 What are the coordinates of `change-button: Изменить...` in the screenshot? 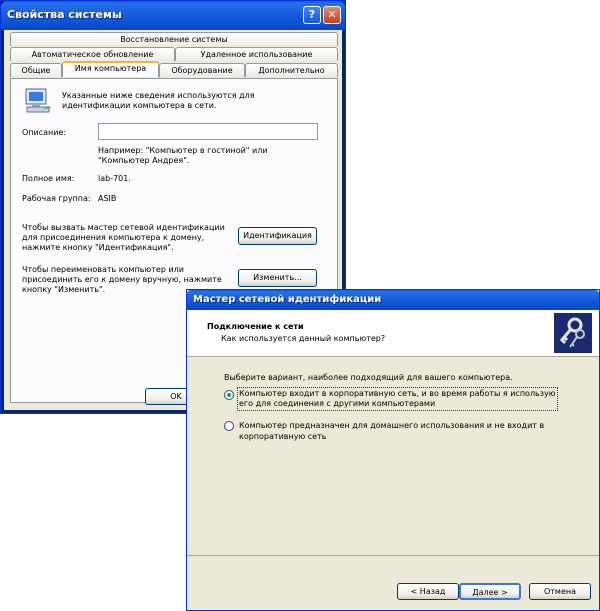 It's located at (277, 278).